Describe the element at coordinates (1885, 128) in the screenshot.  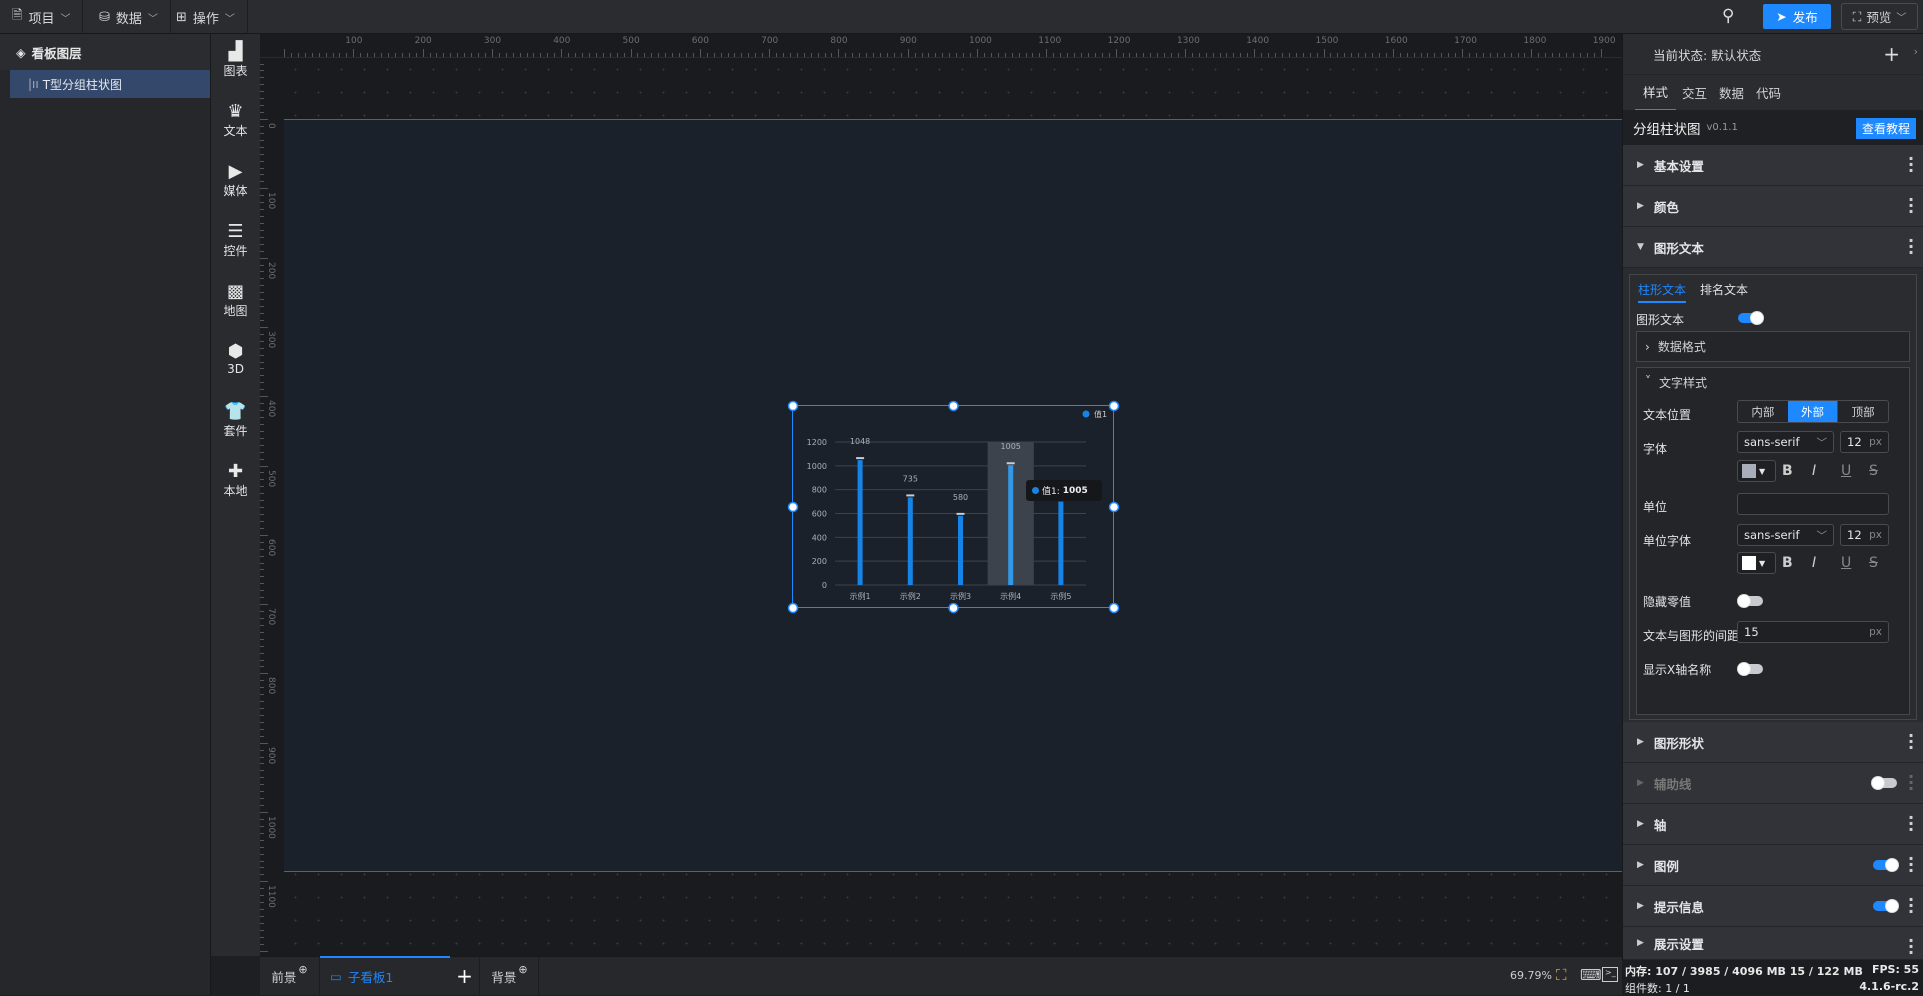
I see `view-tutorial-button: 查看教程` at that location.